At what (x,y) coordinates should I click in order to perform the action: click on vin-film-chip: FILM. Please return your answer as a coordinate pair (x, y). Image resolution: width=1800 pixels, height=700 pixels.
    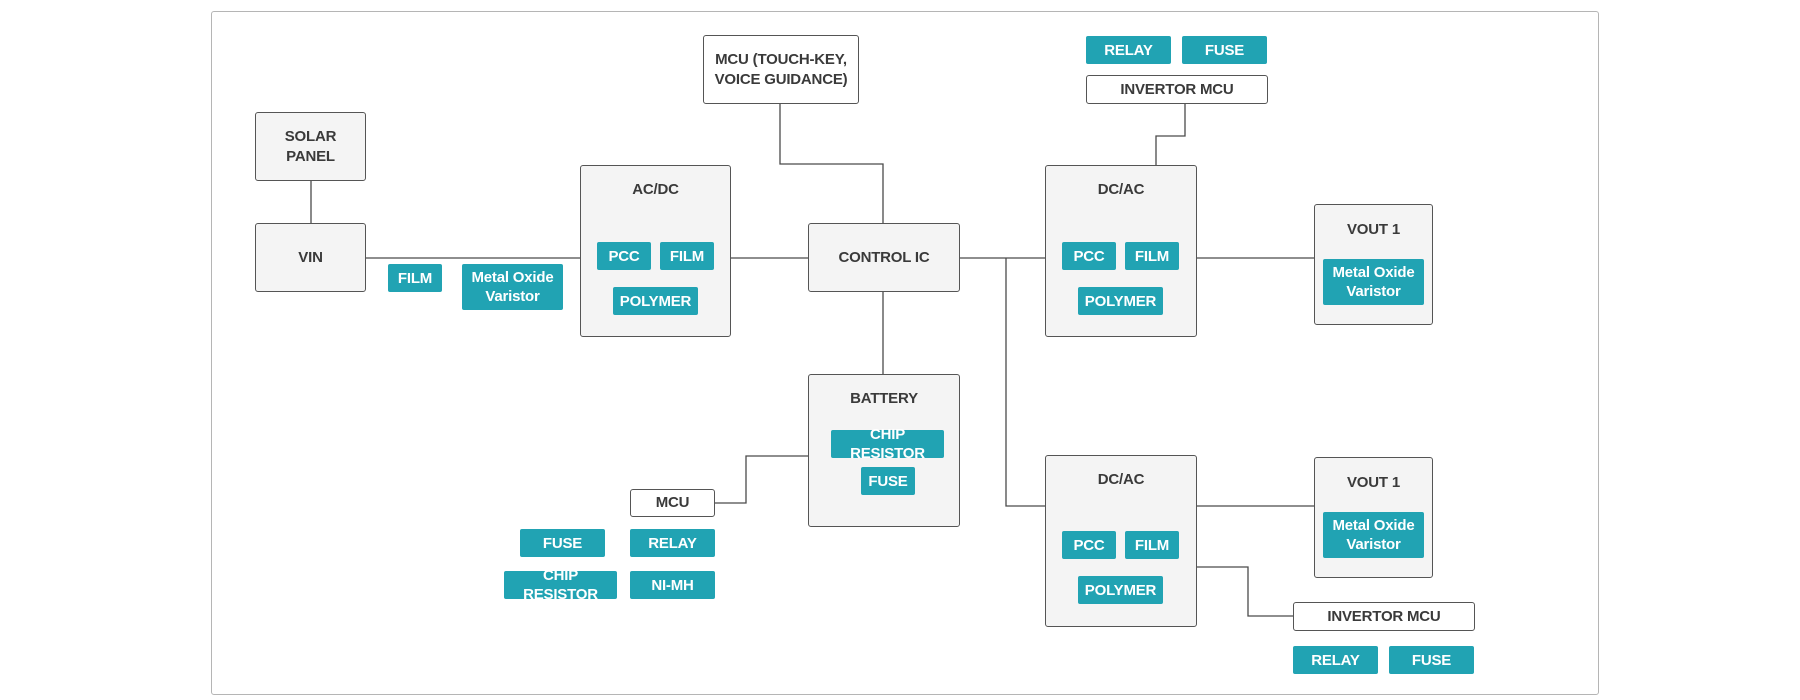
    Looking at the image, I should click on (415, 278).